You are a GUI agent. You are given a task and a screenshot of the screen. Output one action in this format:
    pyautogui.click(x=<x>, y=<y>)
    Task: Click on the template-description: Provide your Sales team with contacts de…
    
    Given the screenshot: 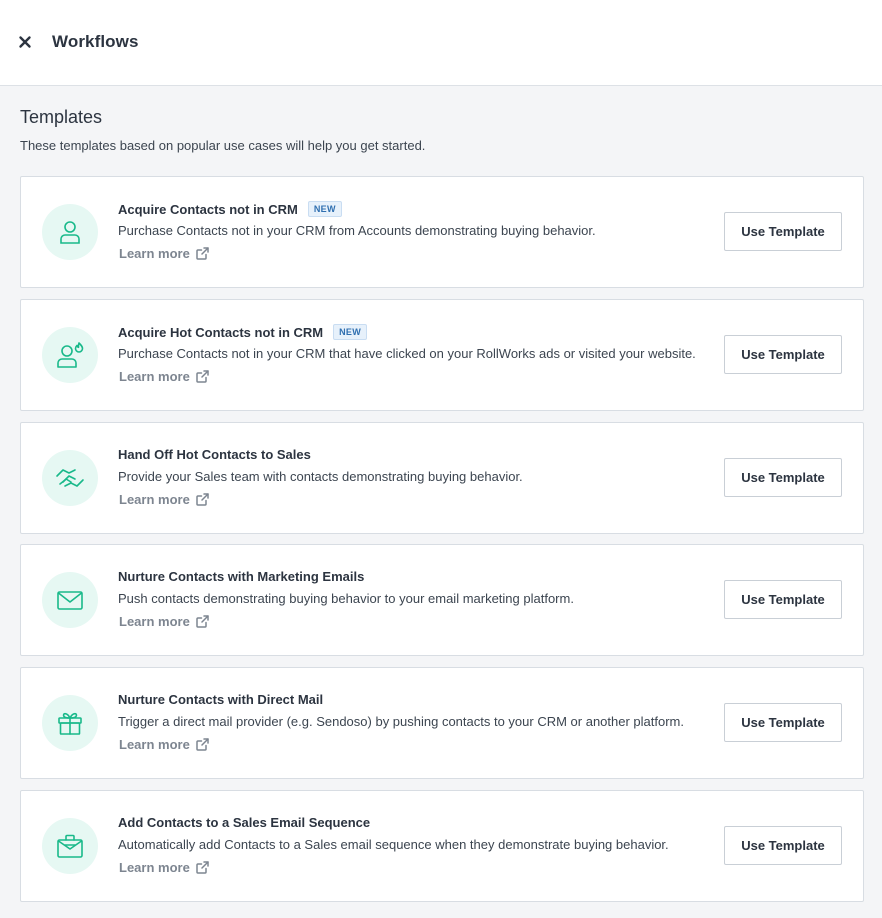 What is the action you would take?
    pyautogui.click(x=320, y=476)
    